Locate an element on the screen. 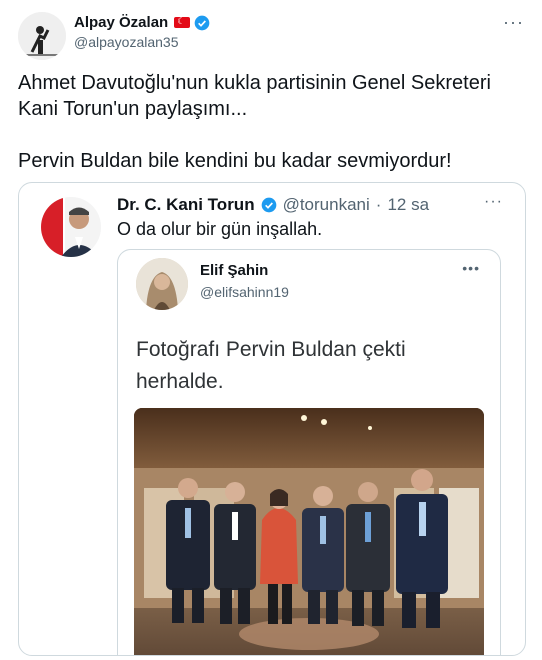 The image size is (542, 660). inner-author-handle: @elifsahinn19 is located at coordinates (244, 292).